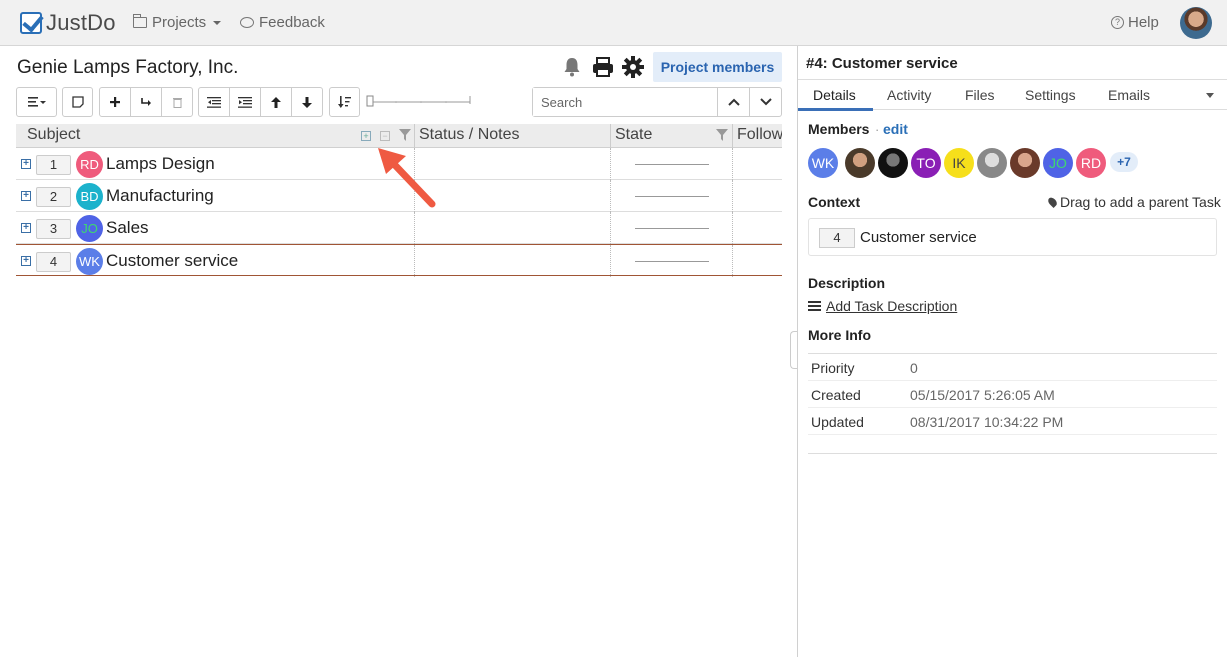 The width and height of the screenshot is (1227, 657). I want to click on member-avatar: TO, so click(926, 163).